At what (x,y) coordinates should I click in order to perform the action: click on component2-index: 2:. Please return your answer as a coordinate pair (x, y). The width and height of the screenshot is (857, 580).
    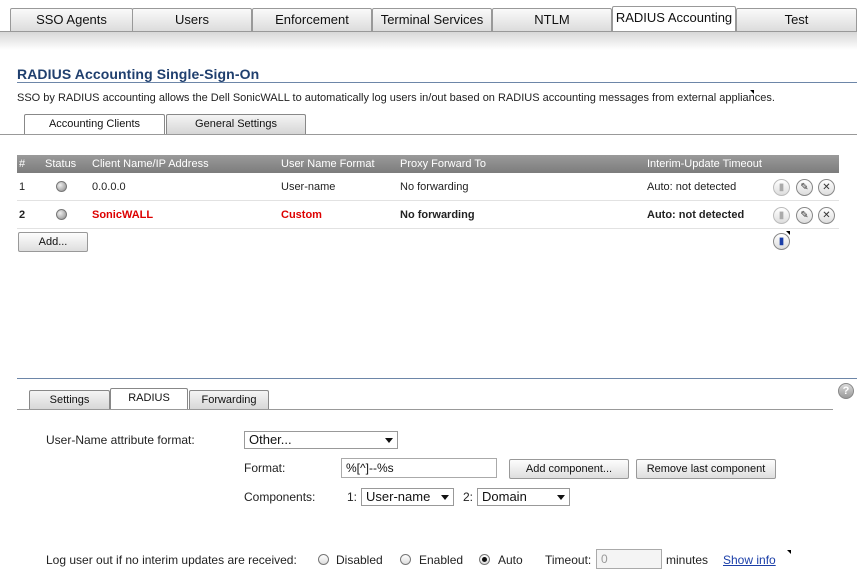
    Looking at the image, I should click on (468, 497).